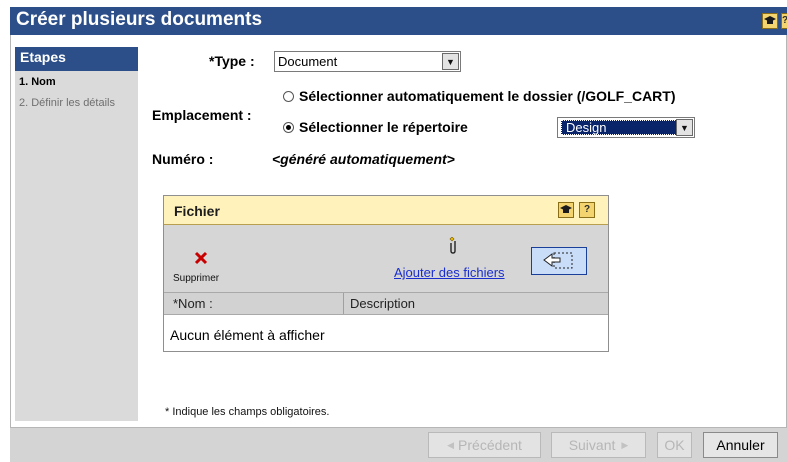  I want to click on directory-select-value: Design, so click(619, 127).